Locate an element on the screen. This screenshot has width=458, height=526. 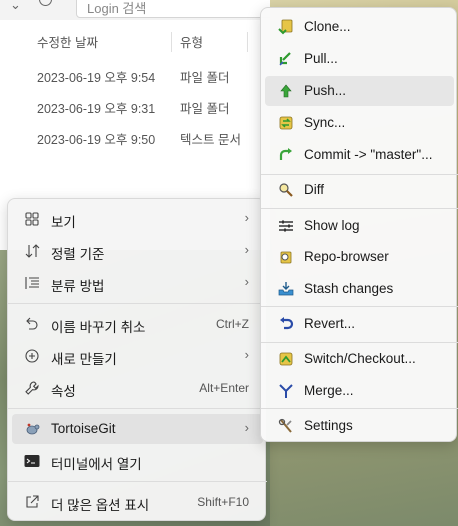
menu-item-label: 새로 만들기 is located at coordinates (84, 359).